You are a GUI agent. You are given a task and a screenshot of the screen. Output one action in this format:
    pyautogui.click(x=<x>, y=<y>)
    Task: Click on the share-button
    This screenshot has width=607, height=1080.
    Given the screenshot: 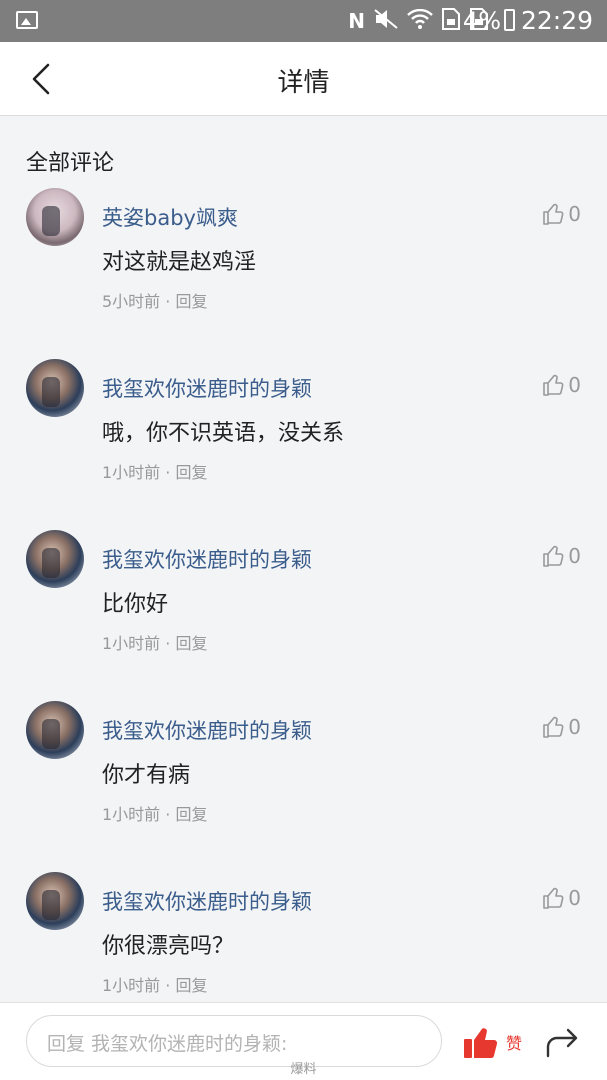 What is the action you would take?
    pyautogui.click(x=562, y=1042)
    